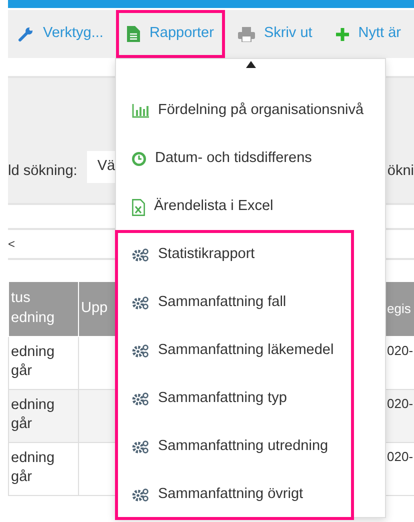  What do you see at coordinates (139, 159) in the screenshot?
I see `clock-icon` at bounding box center [139, 159].